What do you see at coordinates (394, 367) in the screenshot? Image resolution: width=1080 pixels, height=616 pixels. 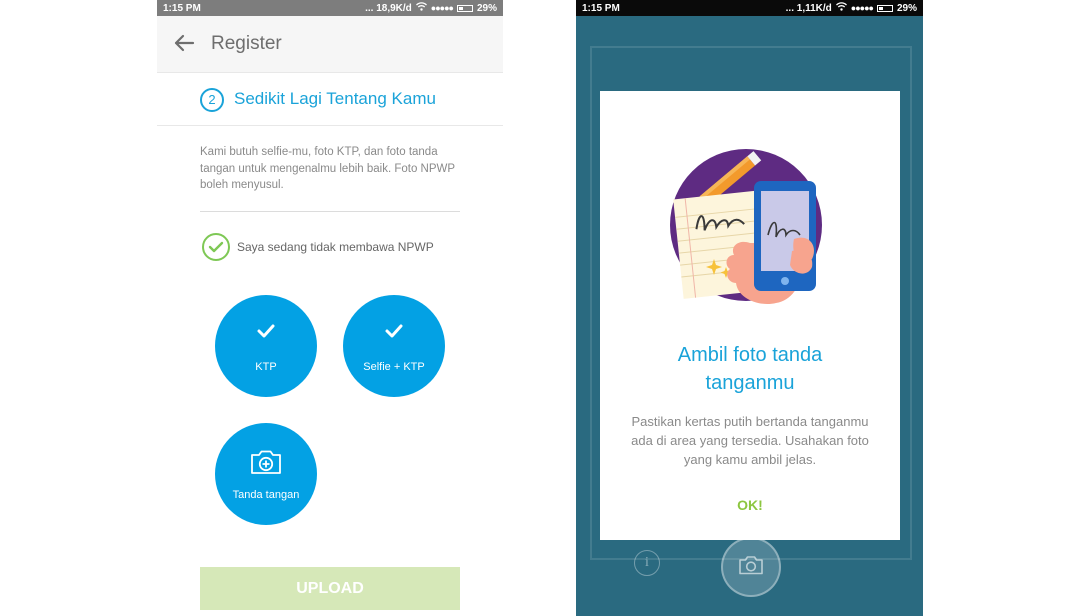 I see `selfie-ktp-button-label: Selfie + KTP` at bounding box center [394, 367].